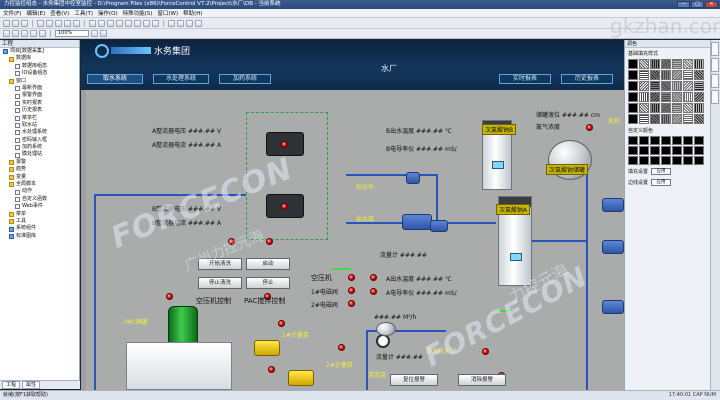  What do you see at coordinates (40, 23) in the screenshot?
I see `cut-icon` at bounding box center [40, 23].